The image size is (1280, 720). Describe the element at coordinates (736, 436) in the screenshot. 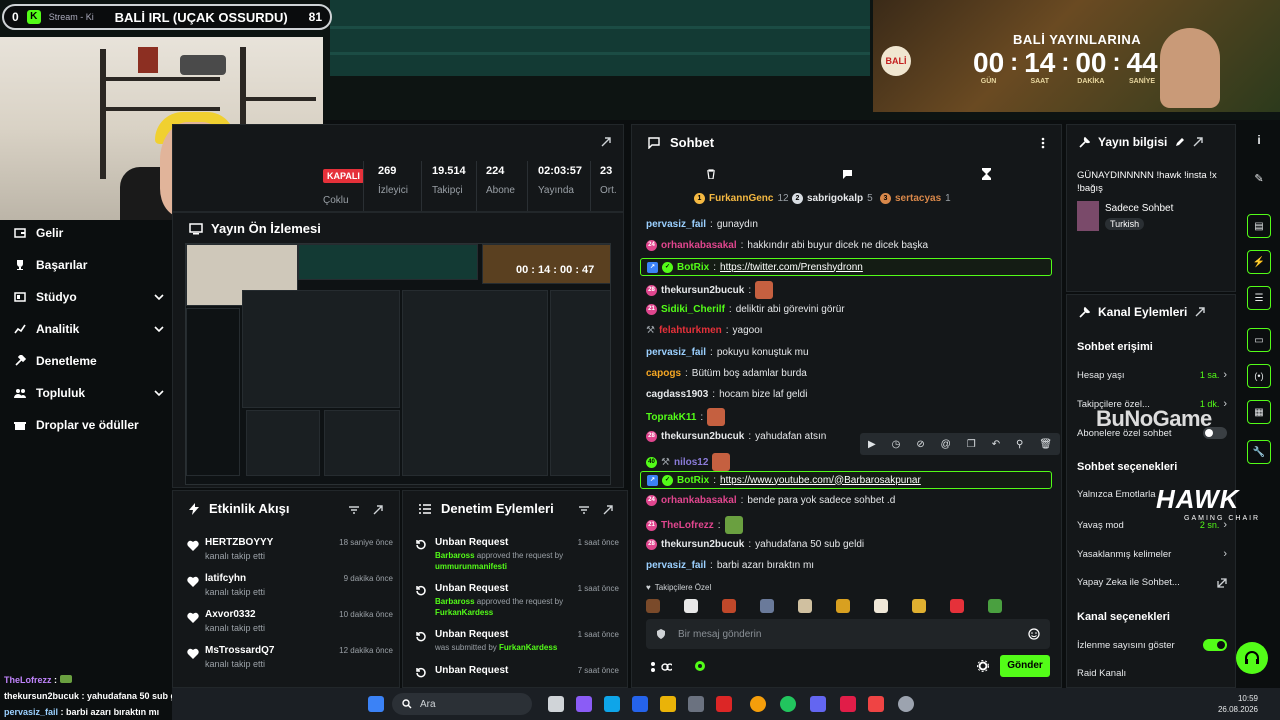

I see `chat-message: 28 thekursun2bucuk: yahudafan atsın` at that location.